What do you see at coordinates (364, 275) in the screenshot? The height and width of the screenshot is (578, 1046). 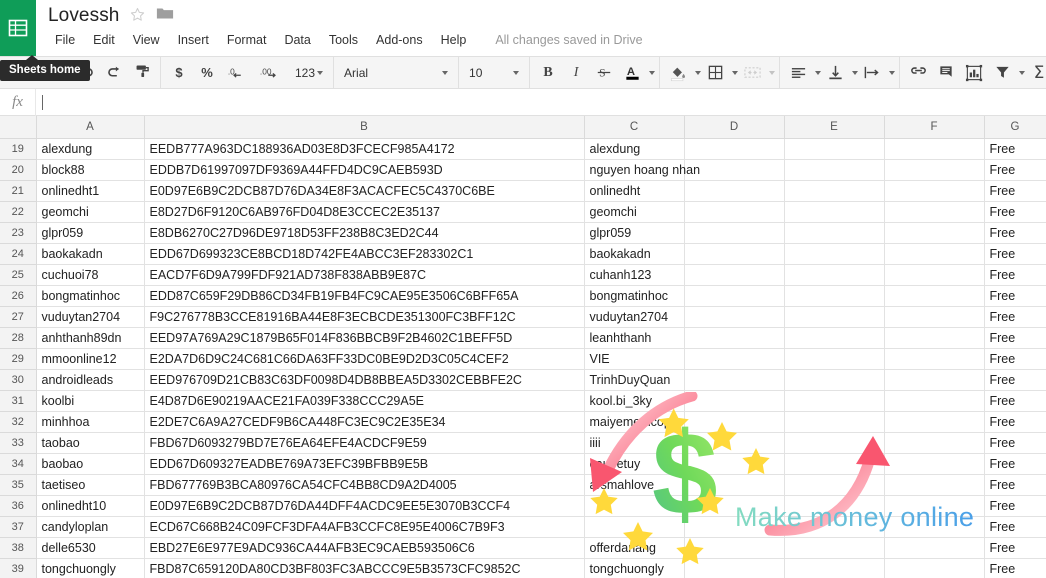 I see `cell-B25: EACD7F6D9A799FDF921AD738F838ABB9E87C` at bounding box center [364, 275].